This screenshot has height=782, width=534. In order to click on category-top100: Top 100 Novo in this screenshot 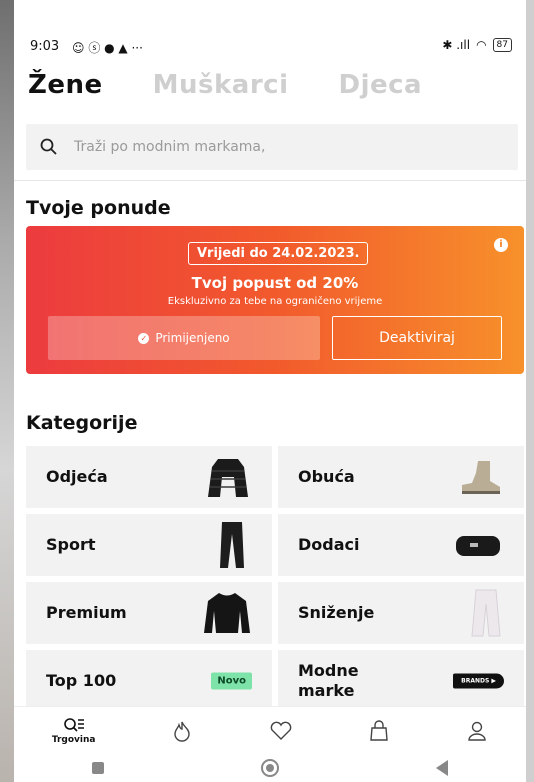, I will do `click(149, 681)`.